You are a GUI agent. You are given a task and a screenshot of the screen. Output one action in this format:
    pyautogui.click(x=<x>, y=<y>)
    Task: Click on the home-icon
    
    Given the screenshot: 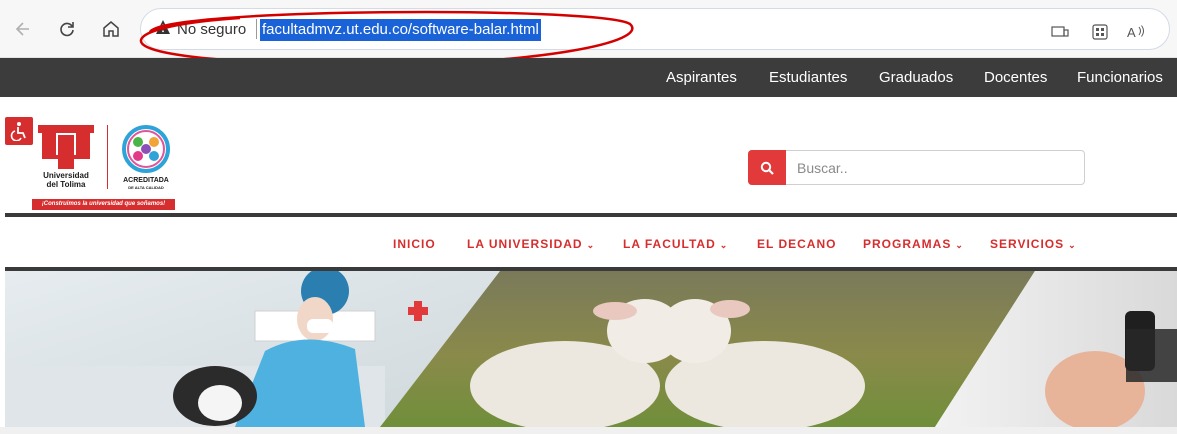 What is the action you would take?
    pyautogui.click(x=111, y=29)
    